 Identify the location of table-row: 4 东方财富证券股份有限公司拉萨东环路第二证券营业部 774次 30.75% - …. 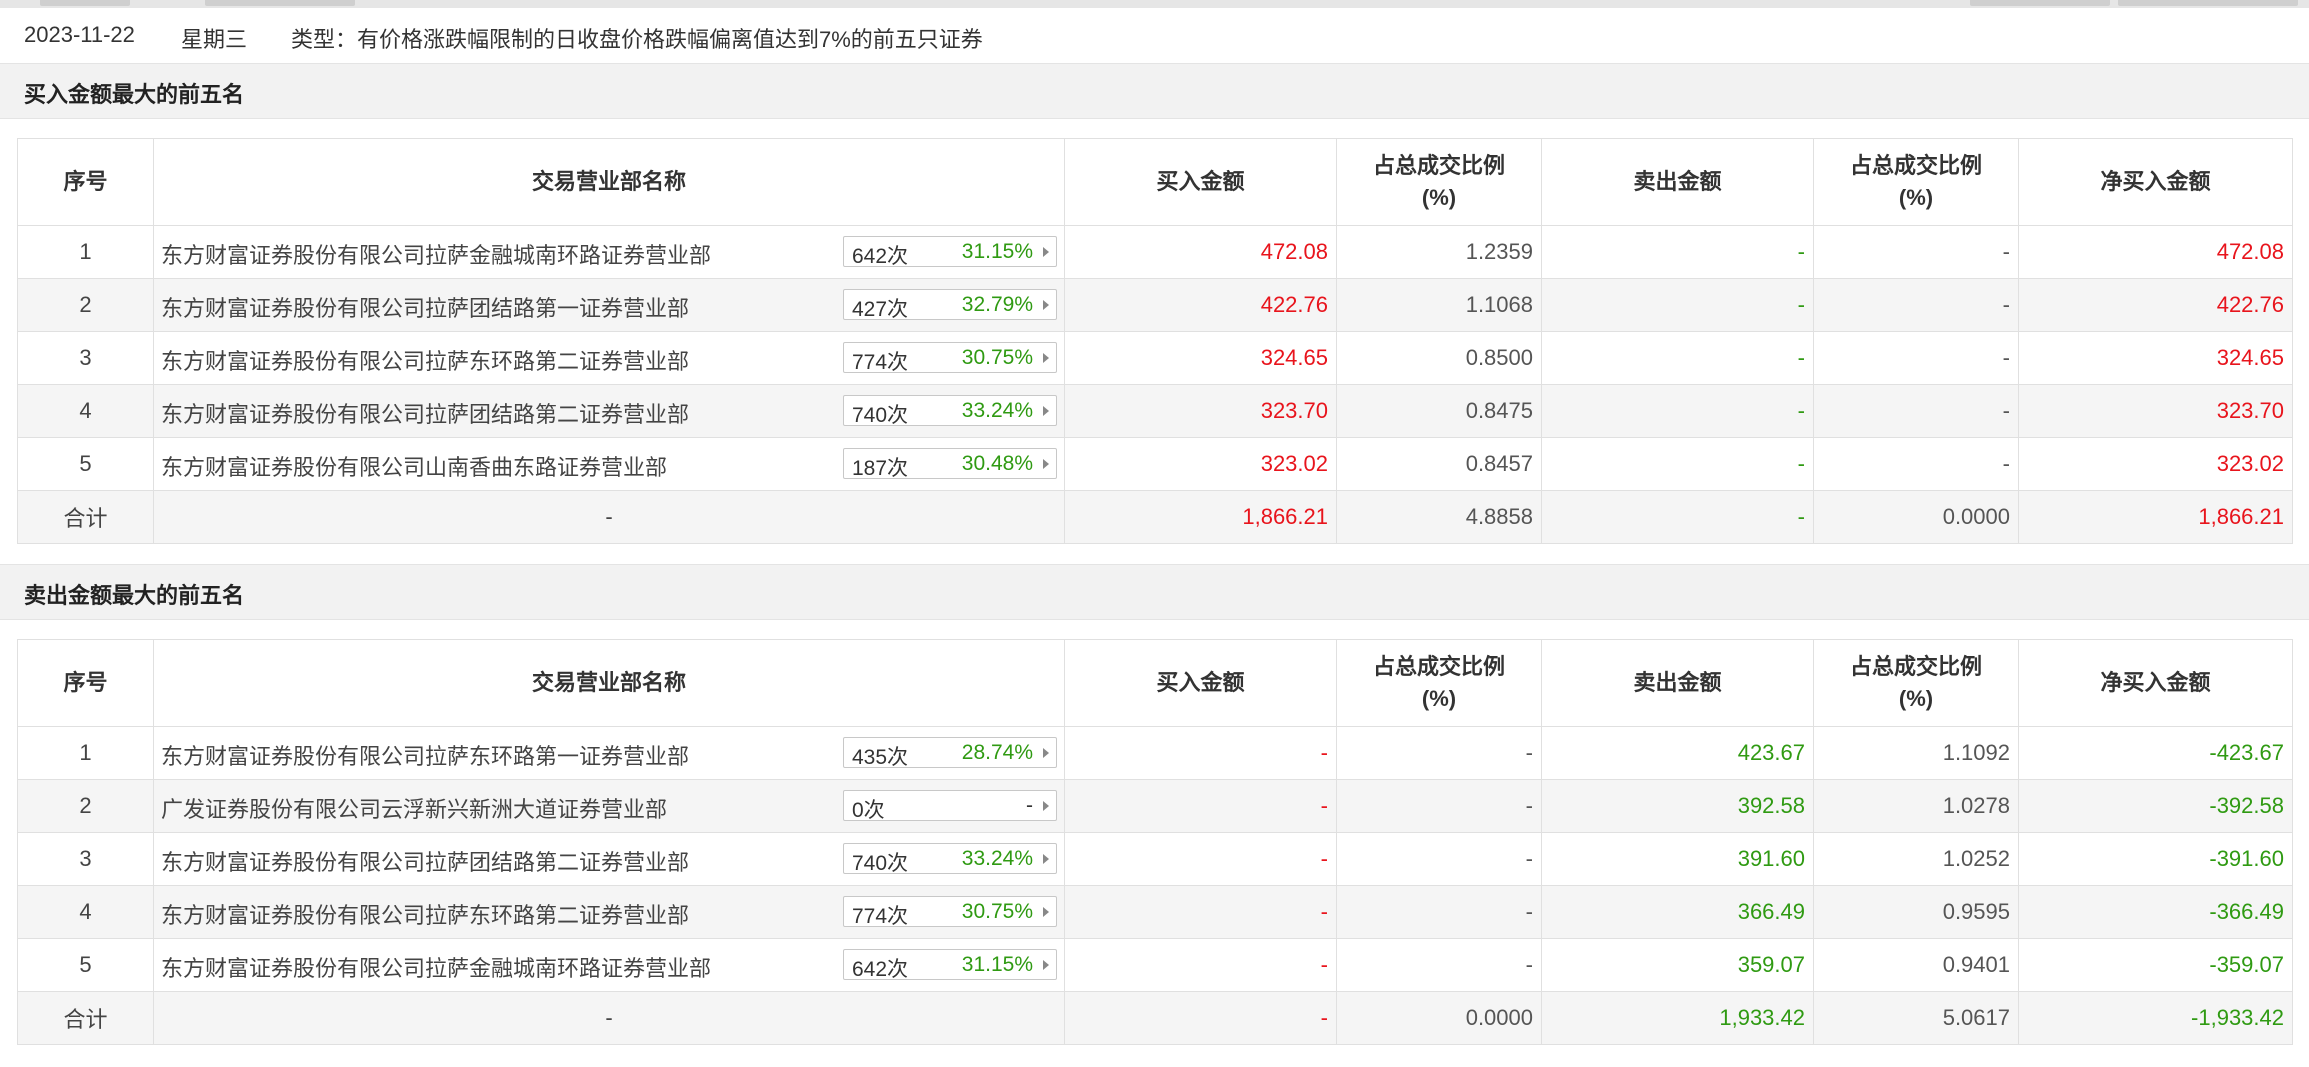
(1155, 912).